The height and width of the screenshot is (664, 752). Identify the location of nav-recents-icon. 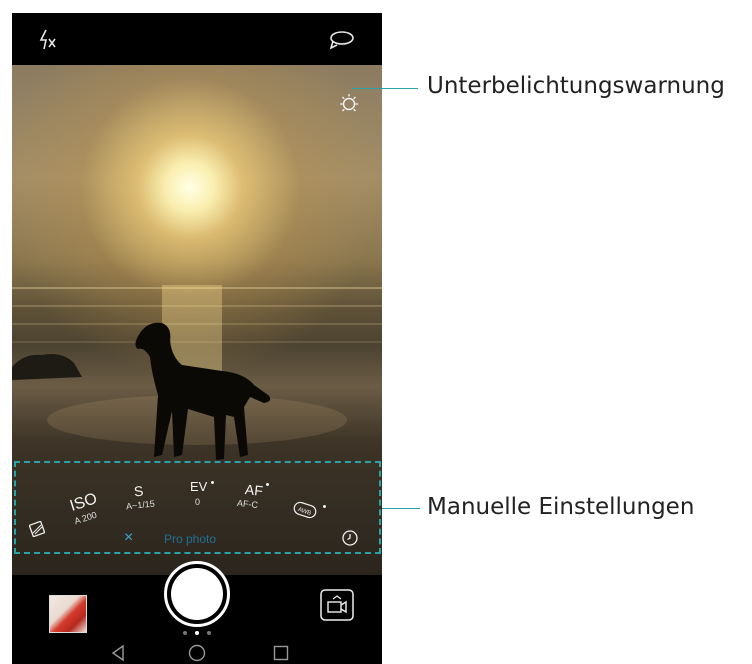
(281, 653).